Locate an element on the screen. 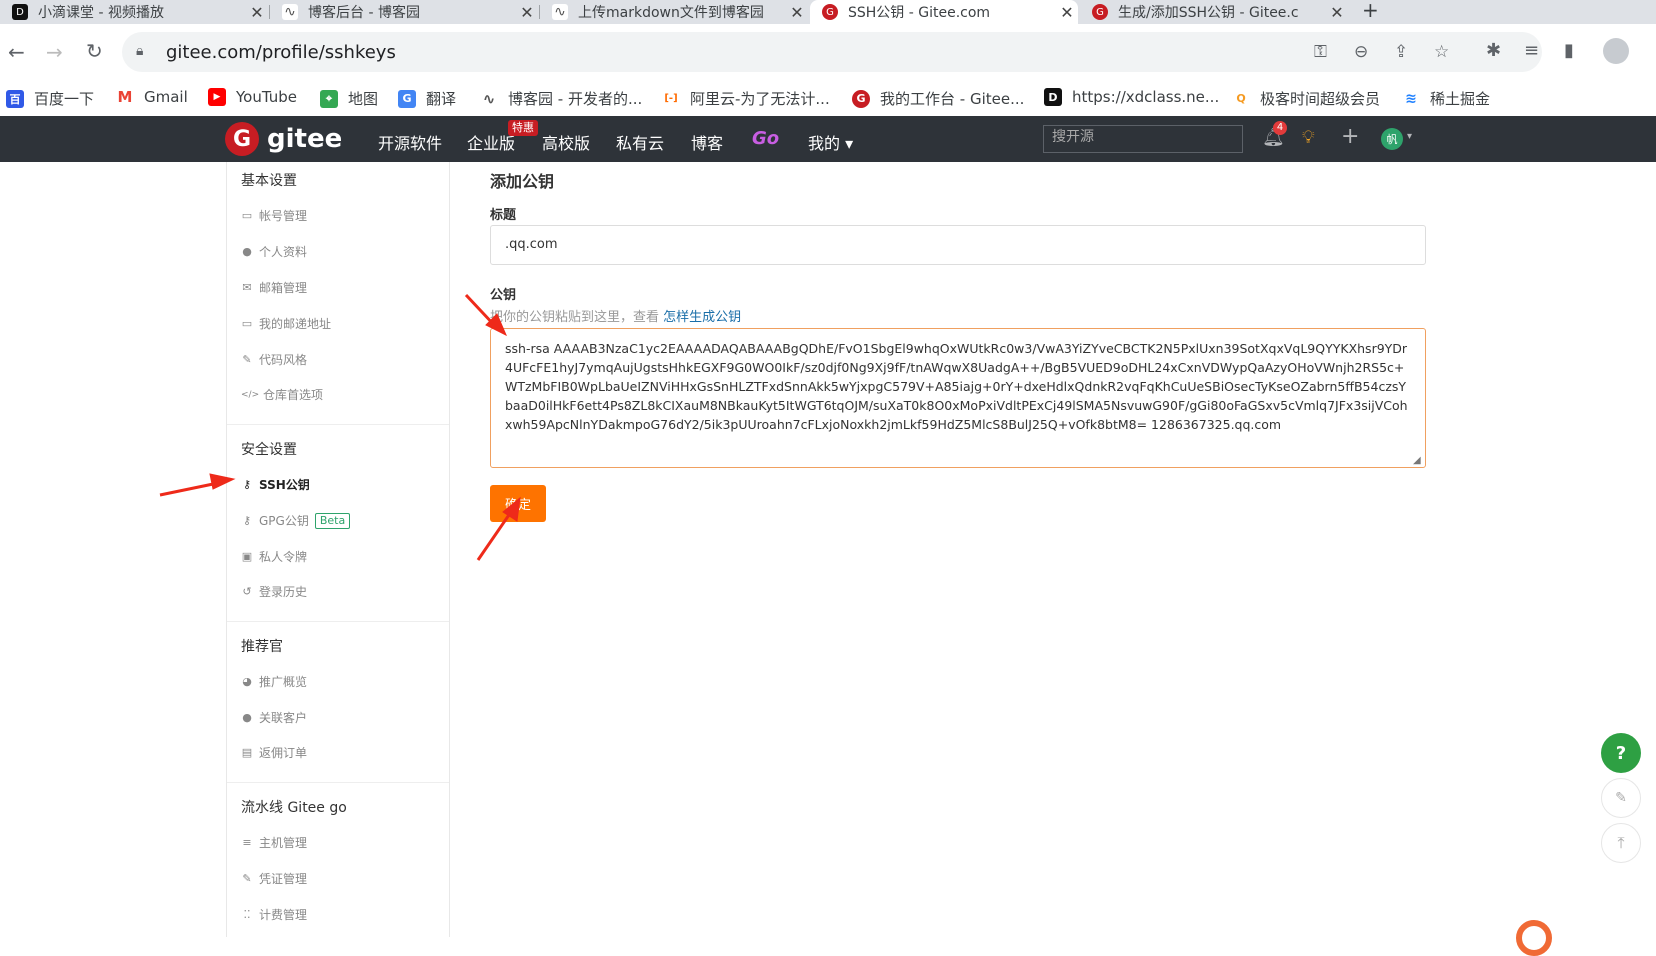 This screenshot has height=956, width=1656. nav-blog: 博客 is located at coordinates (707, 142).